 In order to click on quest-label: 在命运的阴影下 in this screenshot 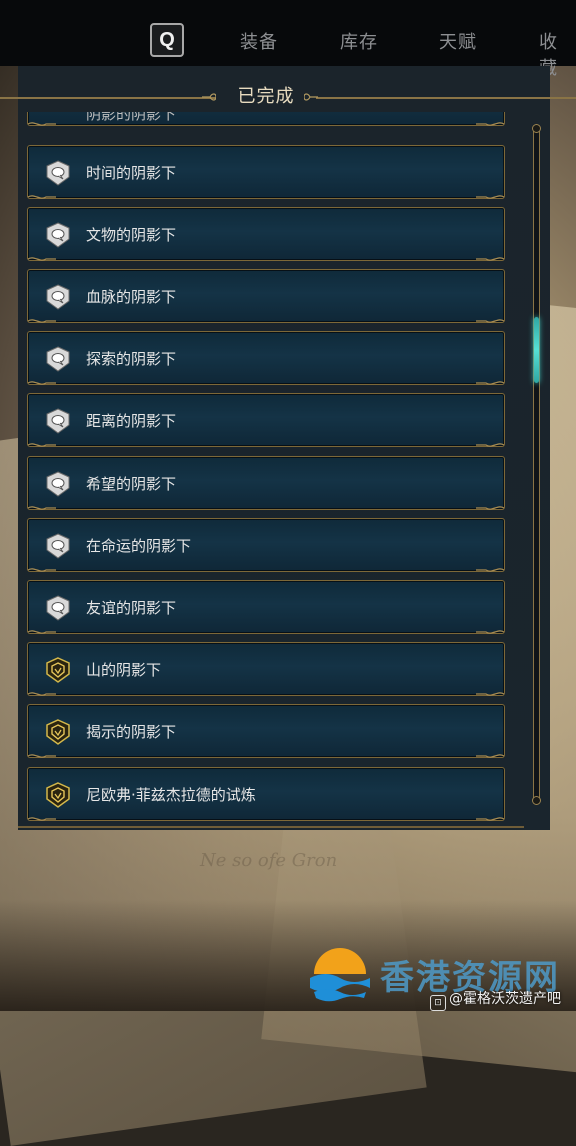, I will do `click(139, 546)`.